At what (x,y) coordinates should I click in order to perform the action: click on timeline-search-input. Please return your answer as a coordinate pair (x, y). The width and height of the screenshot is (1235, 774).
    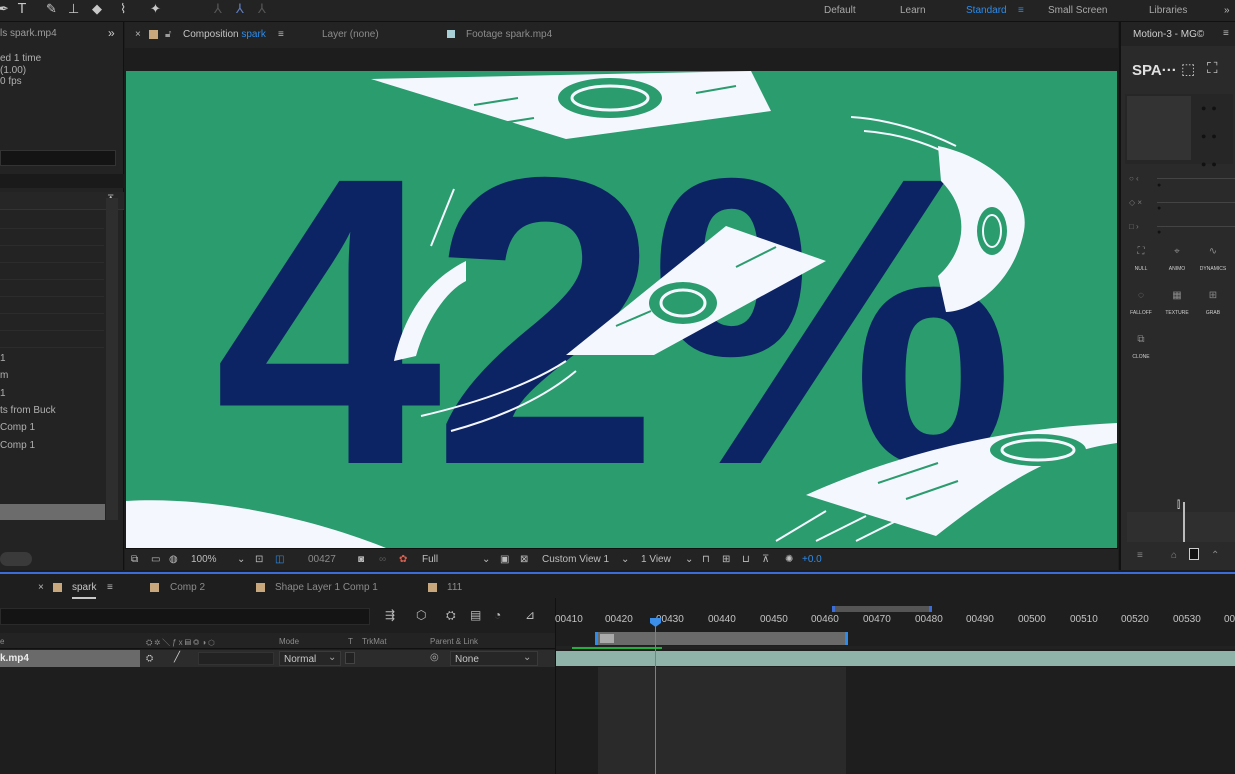
    Looking at the image, I should click on (185, 616).